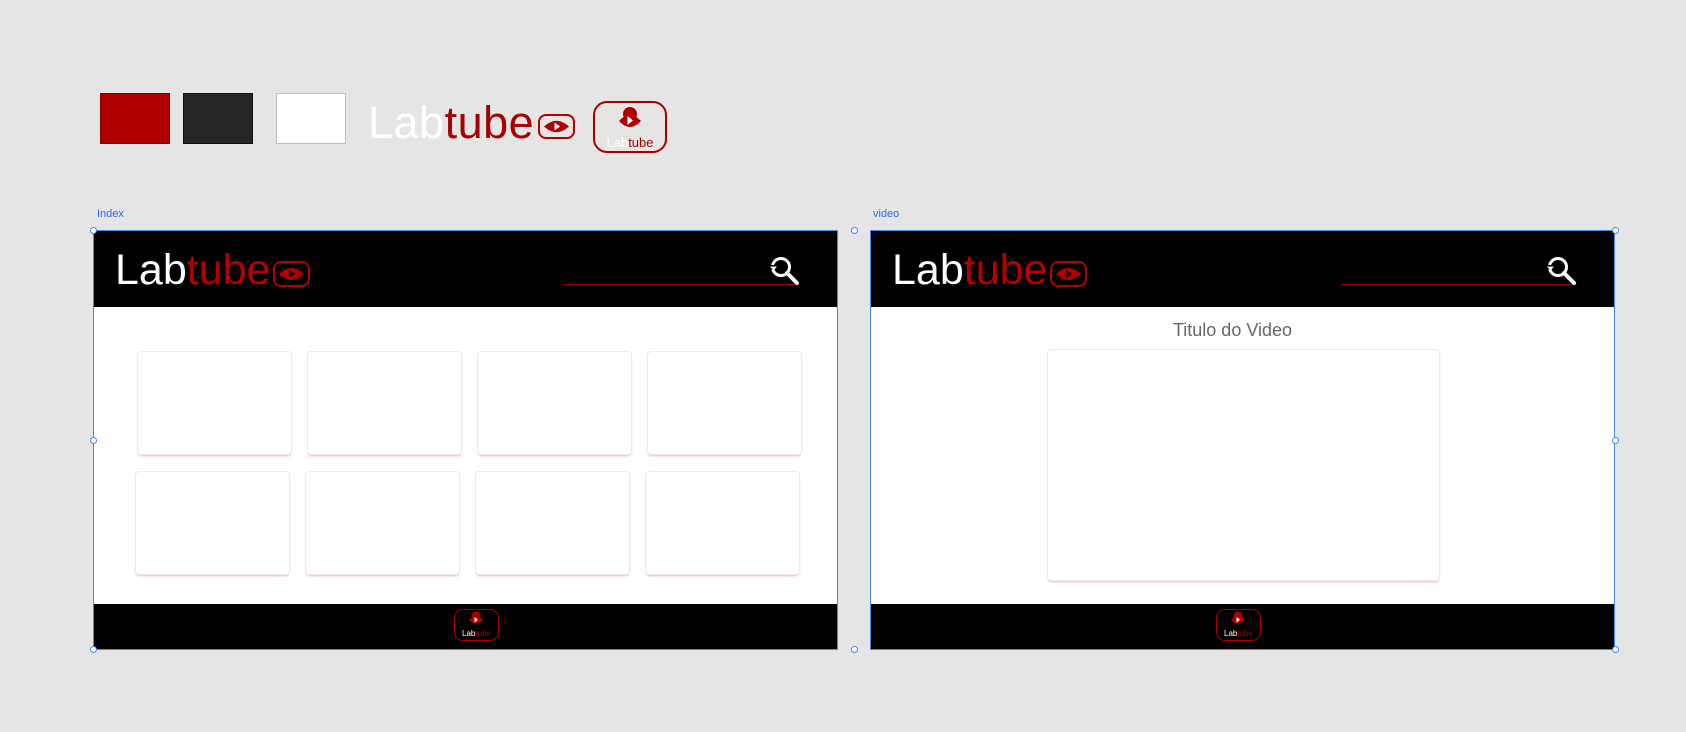 This screenshot has height=732, width=1686. I want to click on video-title: Titulo do Video, so click(1232, 330).